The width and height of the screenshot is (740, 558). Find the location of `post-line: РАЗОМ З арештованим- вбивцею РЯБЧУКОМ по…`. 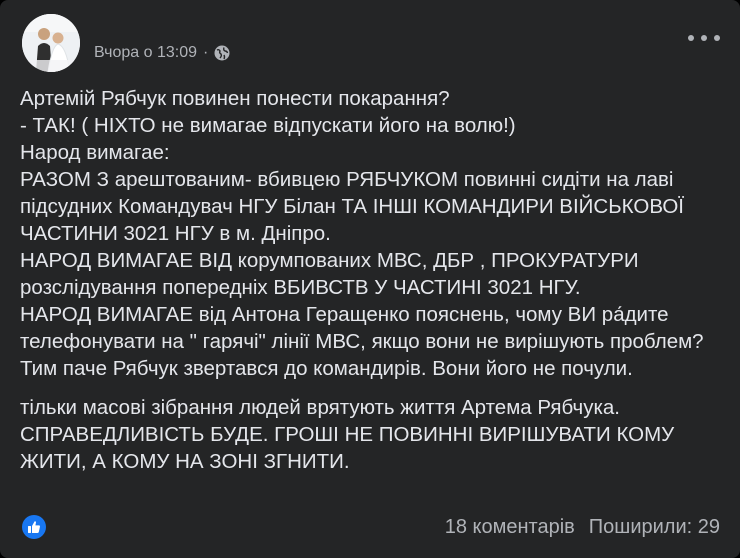

post-line: РАЗОМ З арештованим- вбивцею РЯБЧУКОМ по… is located at coordinates (352, 206).